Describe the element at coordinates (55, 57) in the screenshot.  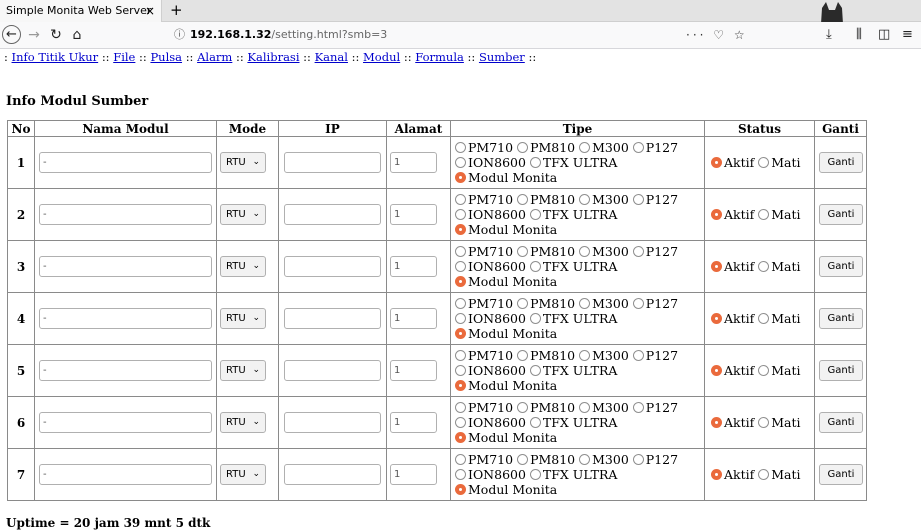
I see `menu-link-info-titik-ukur: Info Titik Ukur` at that location.